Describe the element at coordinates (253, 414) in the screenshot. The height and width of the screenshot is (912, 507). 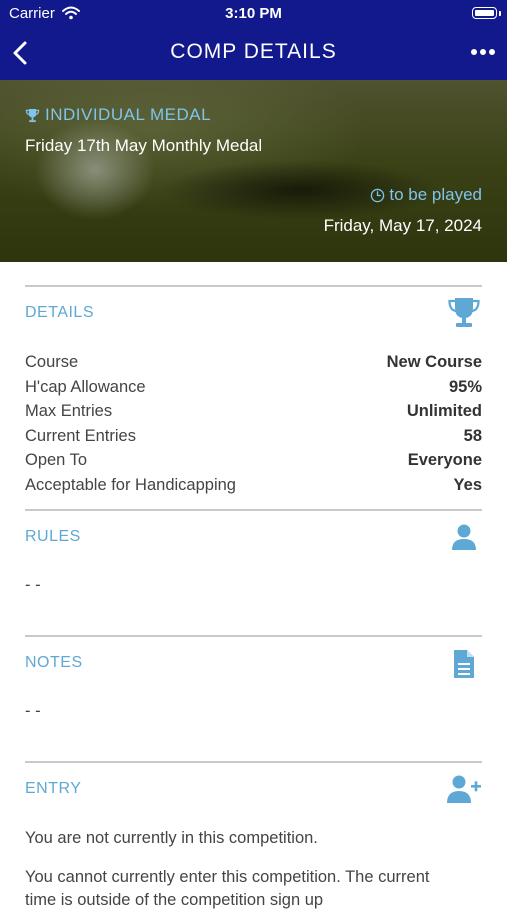
I see `detail-row-max-entries: Max Entries Unlimited` at that location.